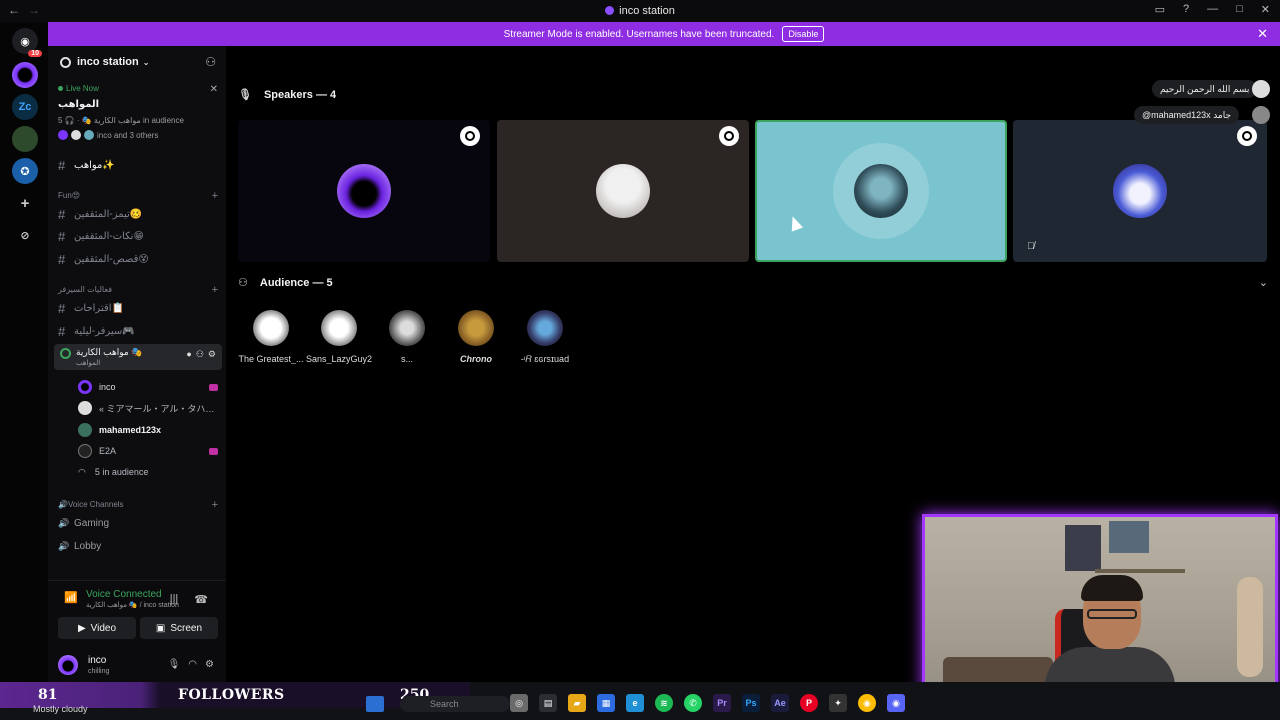  What do you see at coordinates (339, 337) in the screenshot?
I see `audience-member: Sans_LazyGuy2` at bounding box center [339, 337].